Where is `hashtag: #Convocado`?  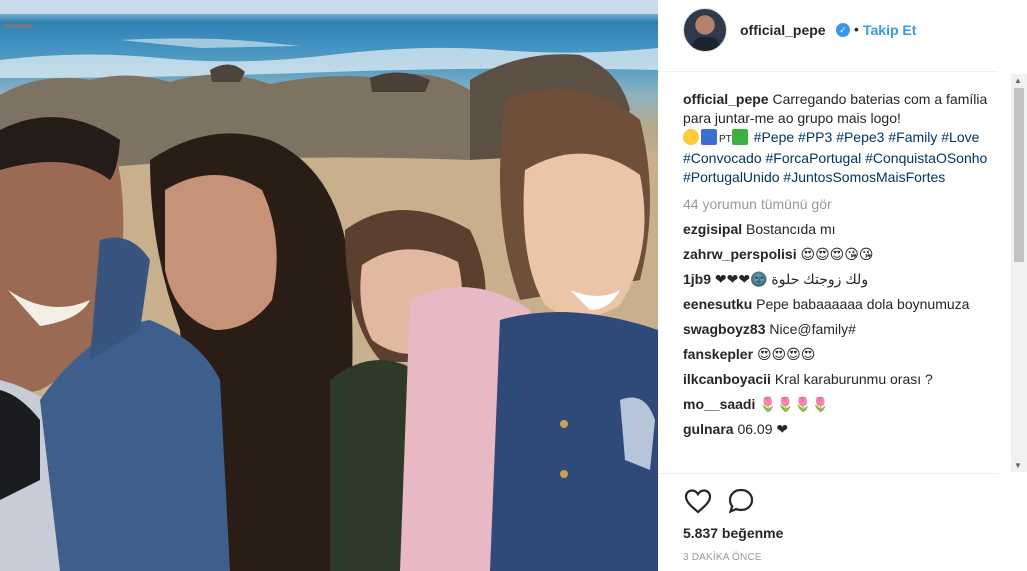
hashtag: #Convocado is located at coordinates (722, 158).